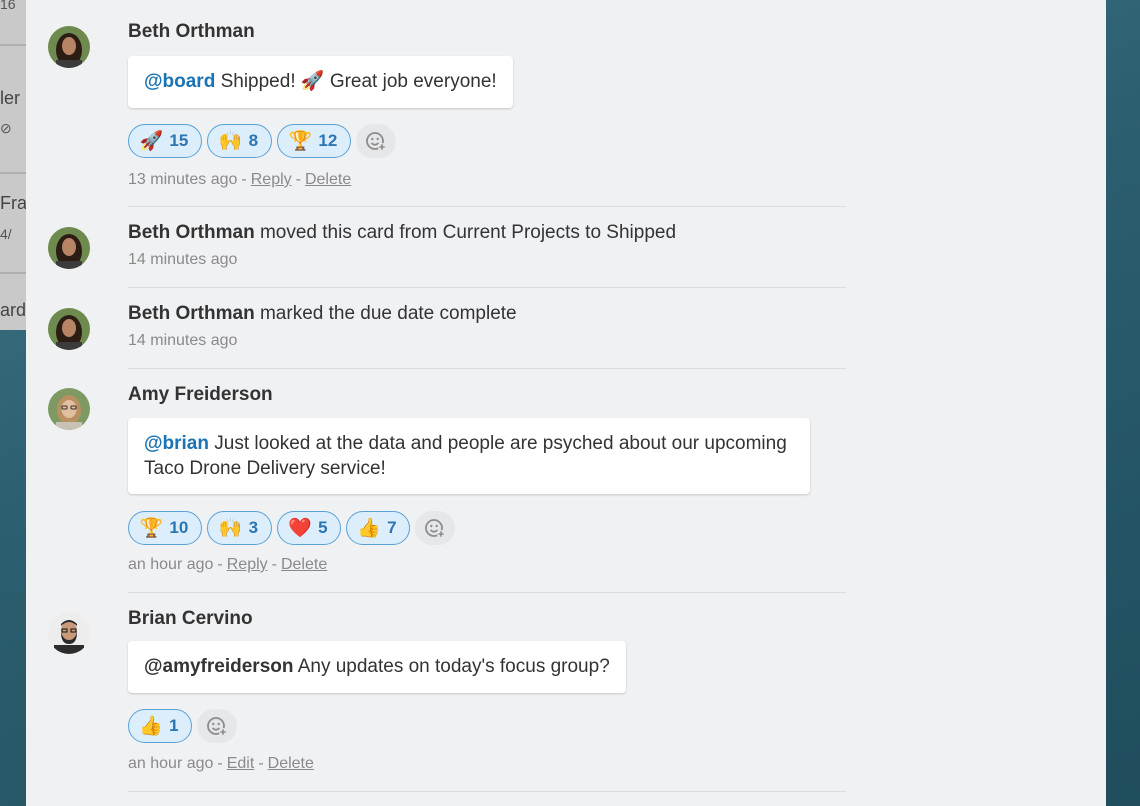 The image size is (1140, 806). Describe the element at coordinates (6, 128) in the screenshot. I see `paperclip-icon: ⊘` at that location.